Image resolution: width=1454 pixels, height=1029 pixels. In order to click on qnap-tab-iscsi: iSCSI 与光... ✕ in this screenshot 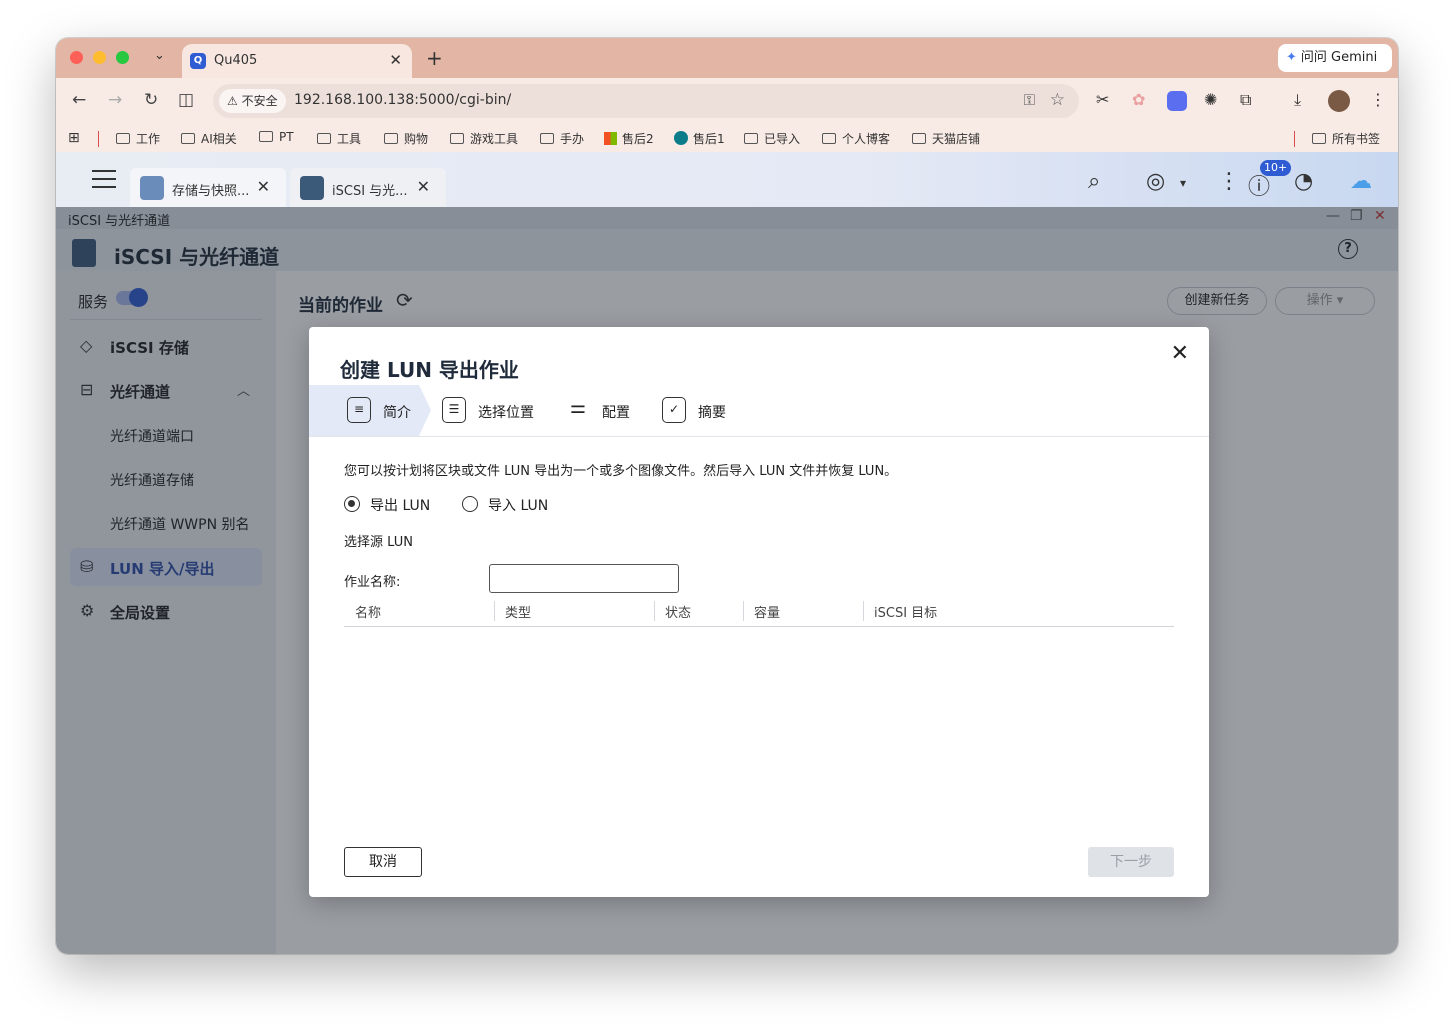, I will do `click(368, 187)`.